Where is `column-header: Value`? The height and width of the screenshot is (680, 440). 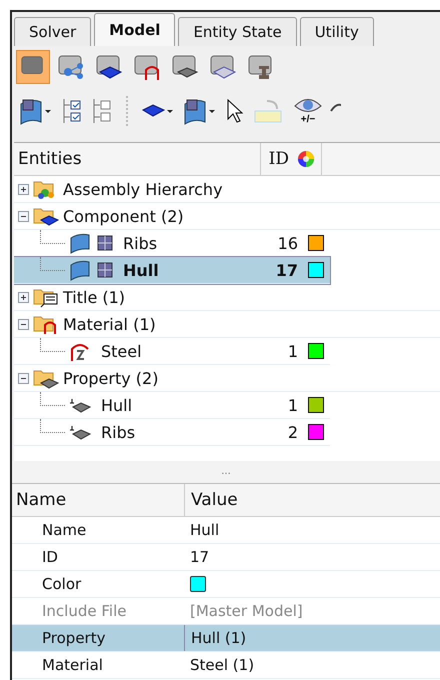
column-header: Value is located at coordinates (211, 500).